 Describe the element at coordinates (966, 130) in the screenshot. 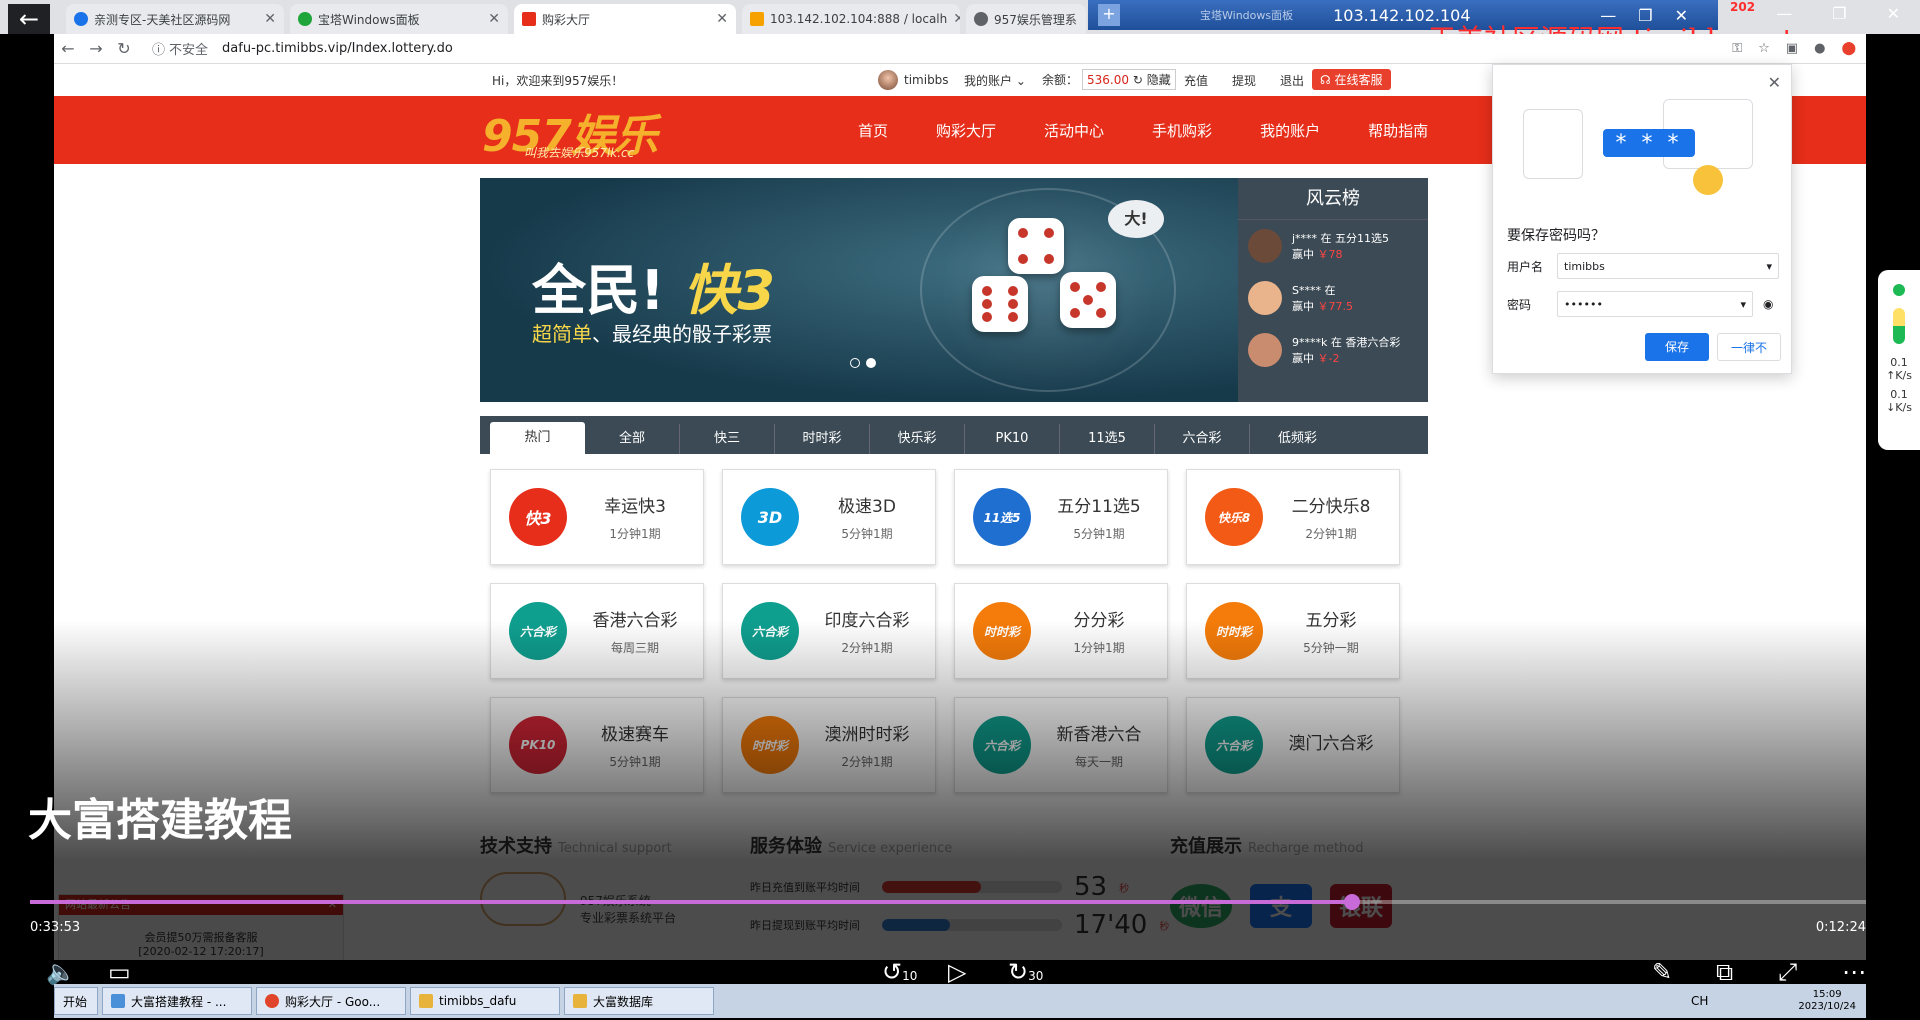

I see `nav-lottery-hall: 购彩大厅` at that location.